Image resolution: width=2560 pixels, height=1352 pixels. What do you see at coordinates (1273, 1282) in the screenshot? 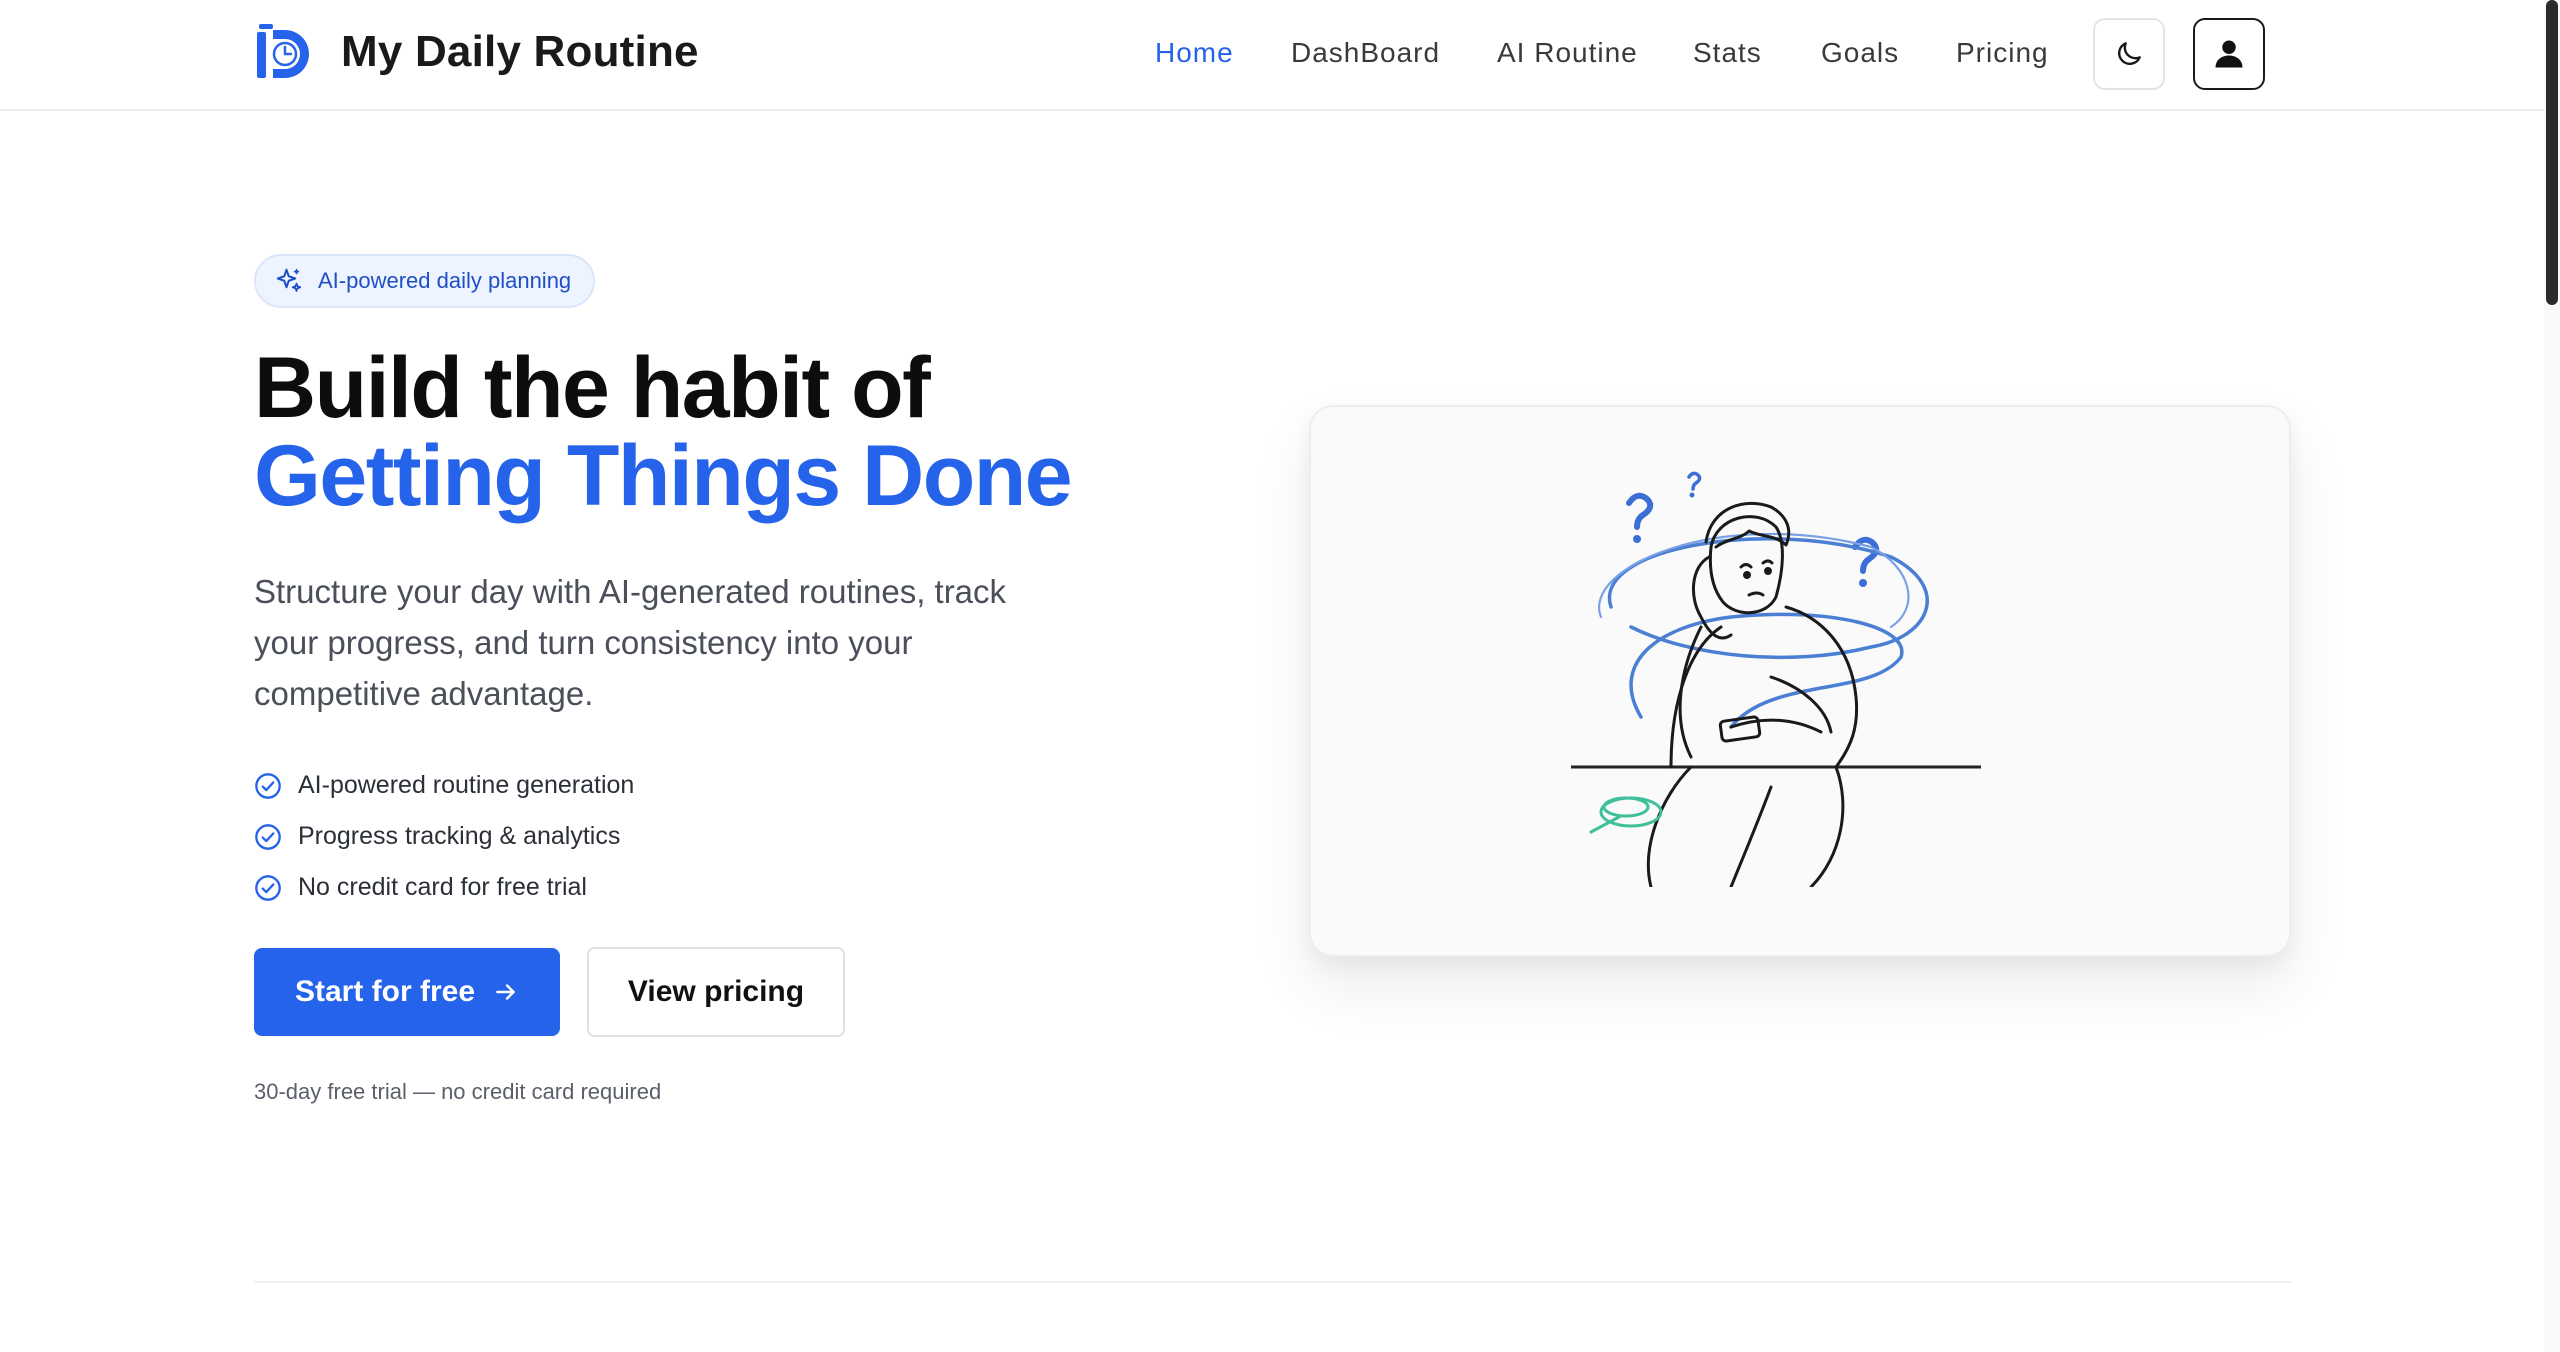
I see `section-divider` at bounding box center [1273, 1282].